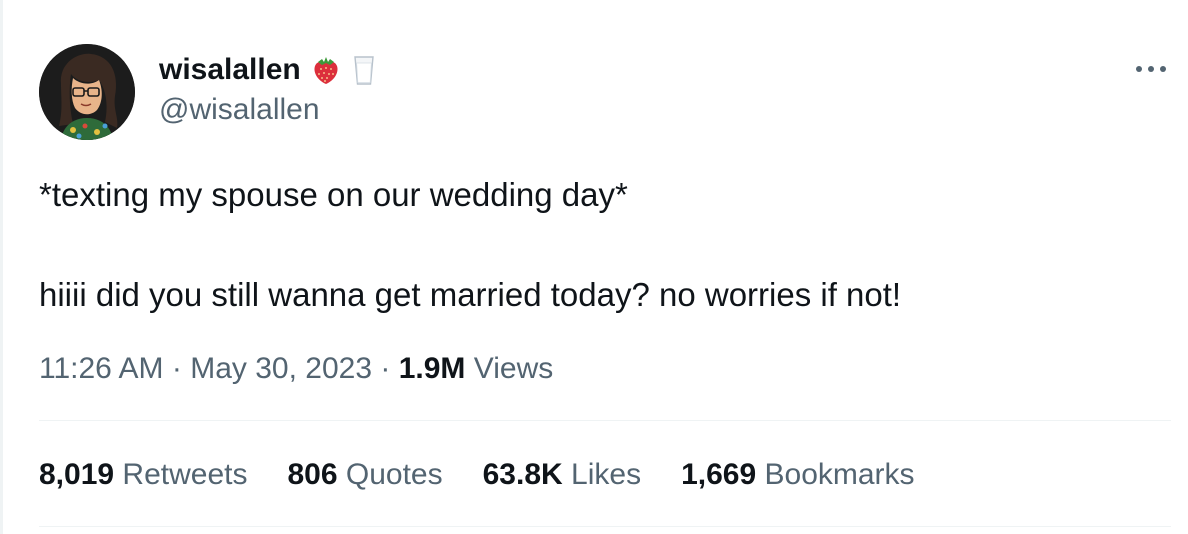  I want to click on retweets-label: Retweets, so click(185, 474).